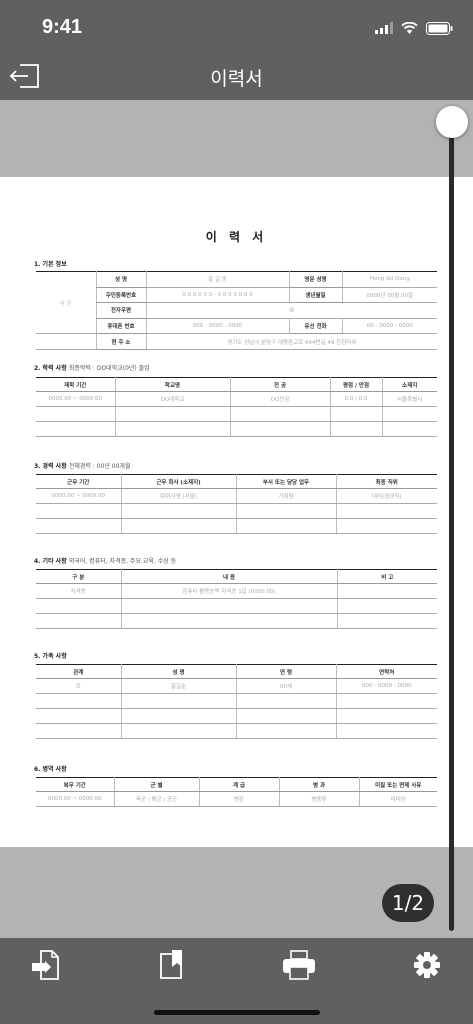 Image resolution: width=473 pixels, height=1024 pixels. Describe the element at coordinates (50, 368) in the screenshot. I see `education-heading: 2. 학력 사항` at that location.